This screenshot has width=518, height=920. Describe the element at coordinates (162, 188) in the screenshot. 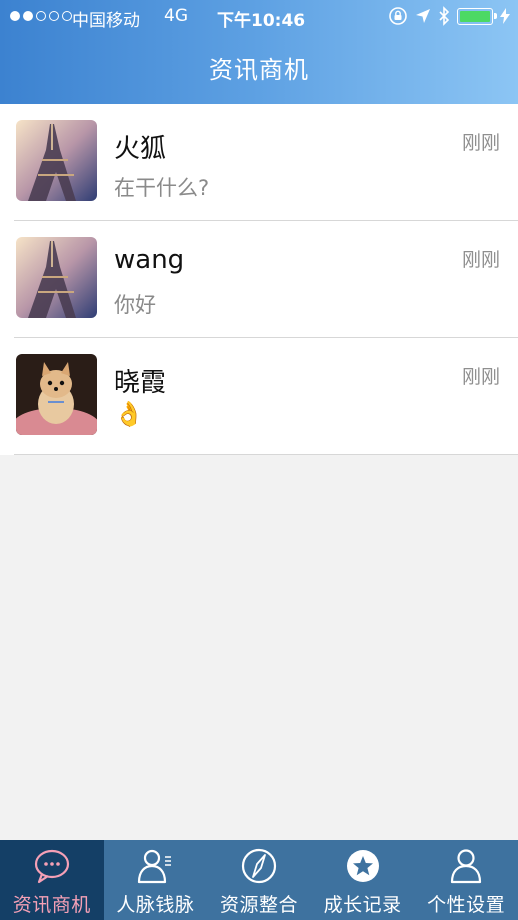

I see `message-preview: 在干什么?` at that location.